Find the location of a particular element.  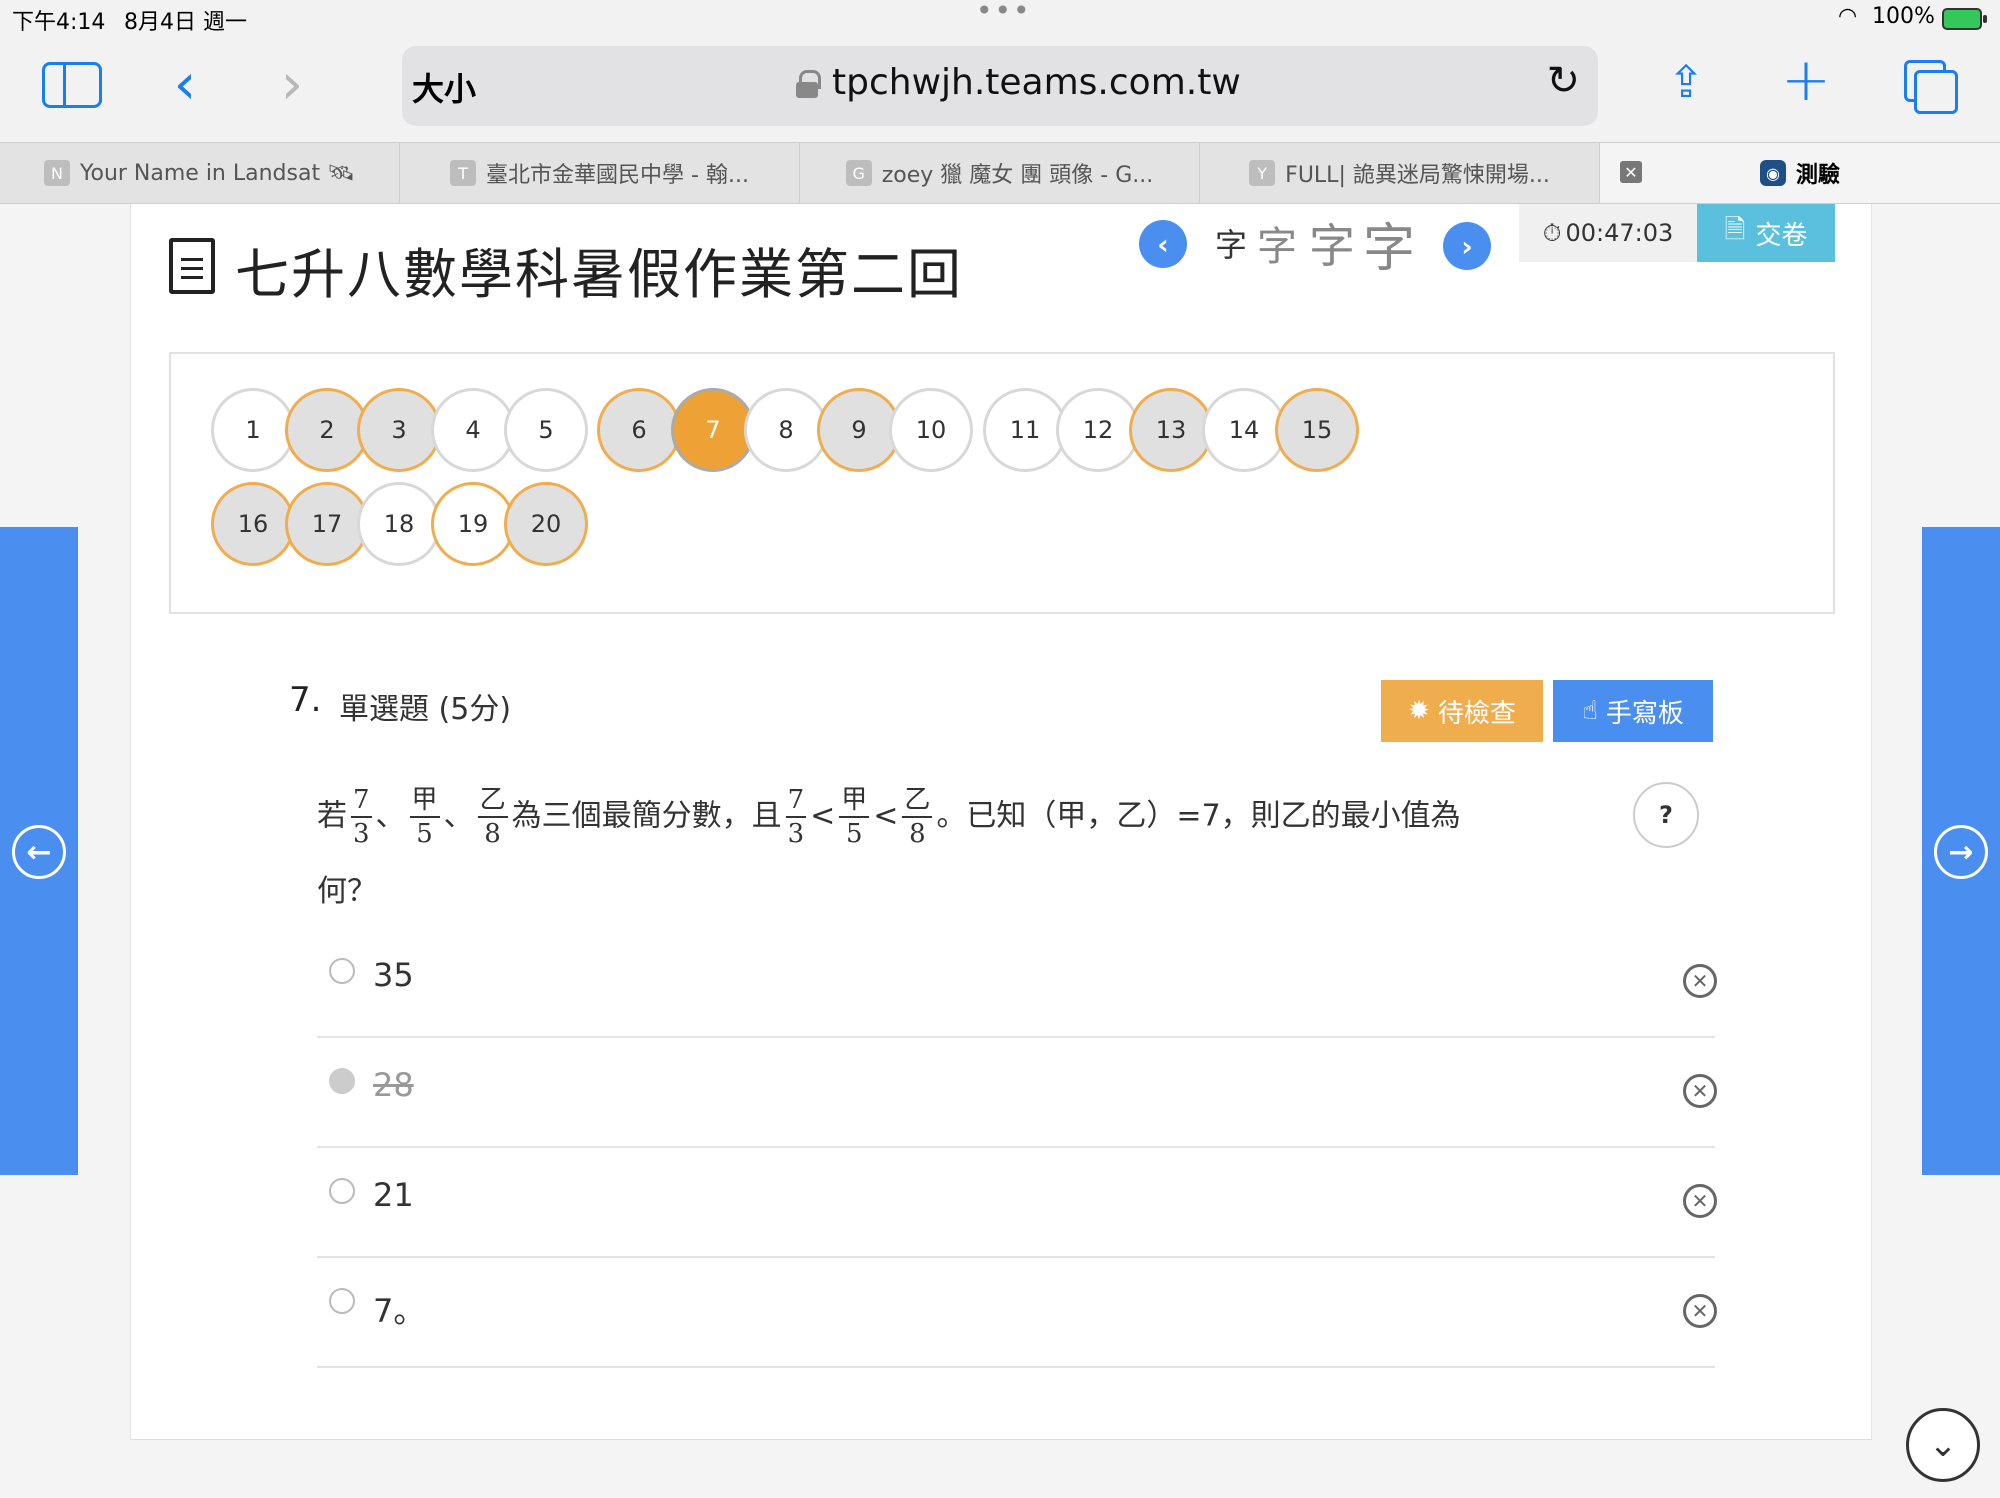

question-nav-button: 4 is located at coordinates (473, 430).